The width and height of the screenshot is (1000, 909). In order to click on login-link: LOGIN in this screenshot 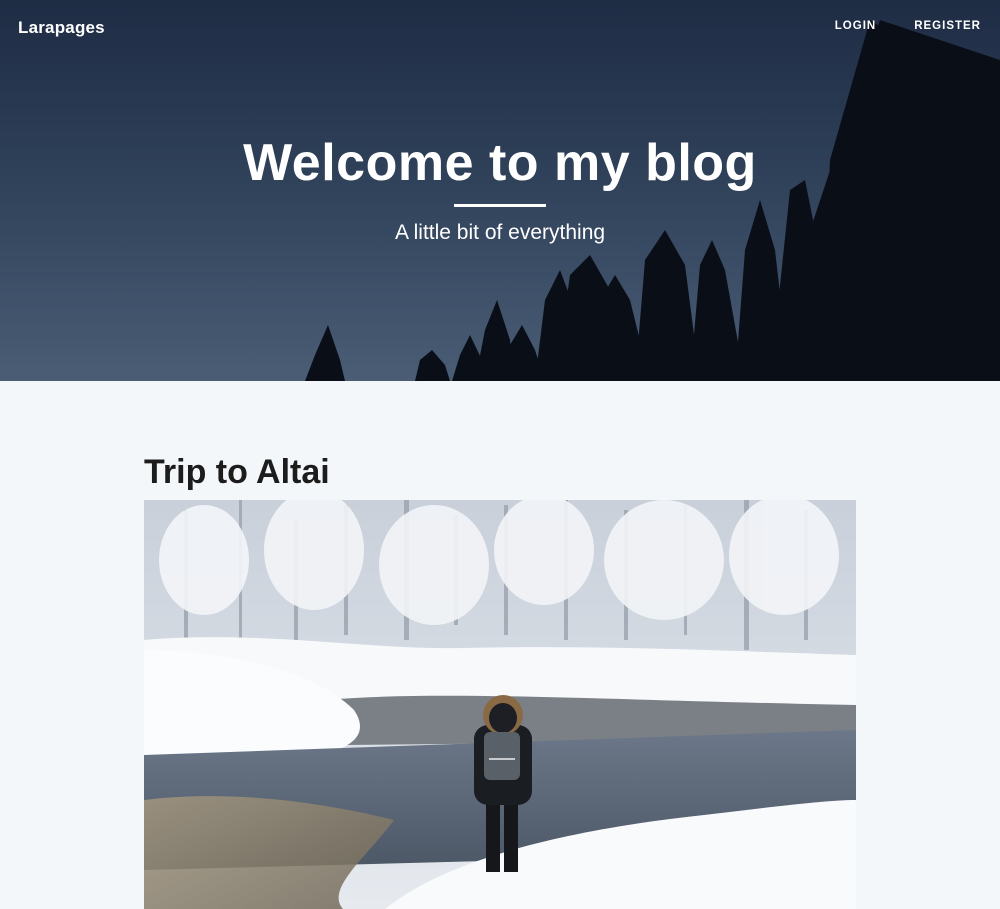, I will do `click(855, 26)`.